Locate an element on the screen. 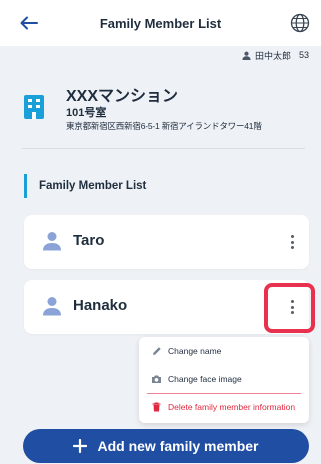 This screenshot has height=464, width=321. user-name: 田中太郎 is located at coordinates (272, 55).